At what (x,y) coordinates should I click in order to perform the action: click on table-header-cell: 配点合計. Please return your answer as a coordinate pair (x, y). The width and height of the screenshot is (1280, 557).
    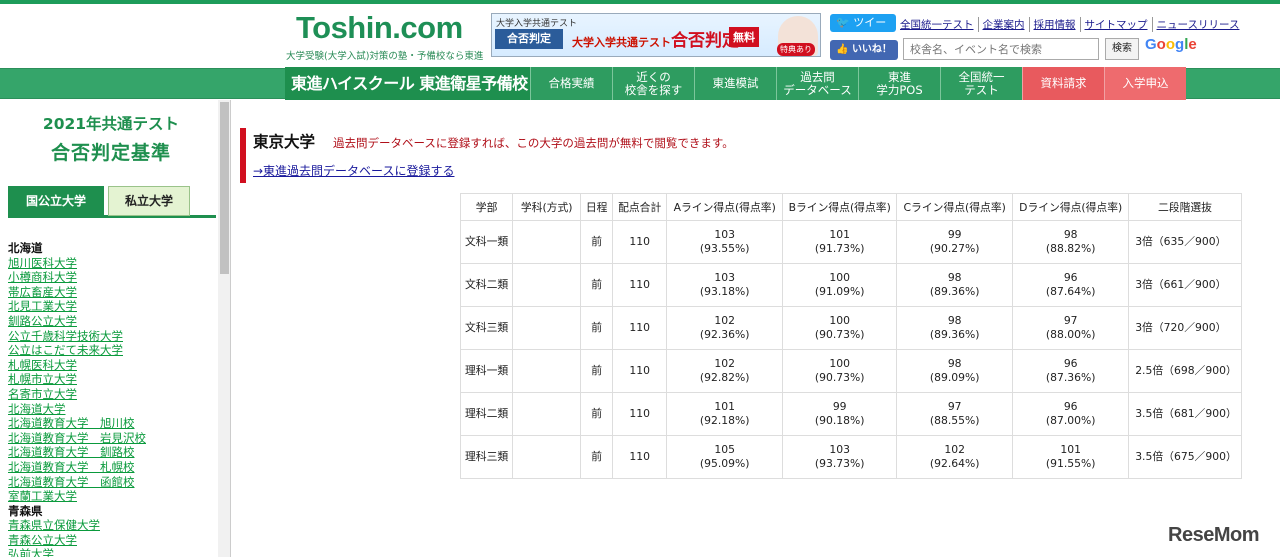
    Looking at the image, I should click on (640, 207).